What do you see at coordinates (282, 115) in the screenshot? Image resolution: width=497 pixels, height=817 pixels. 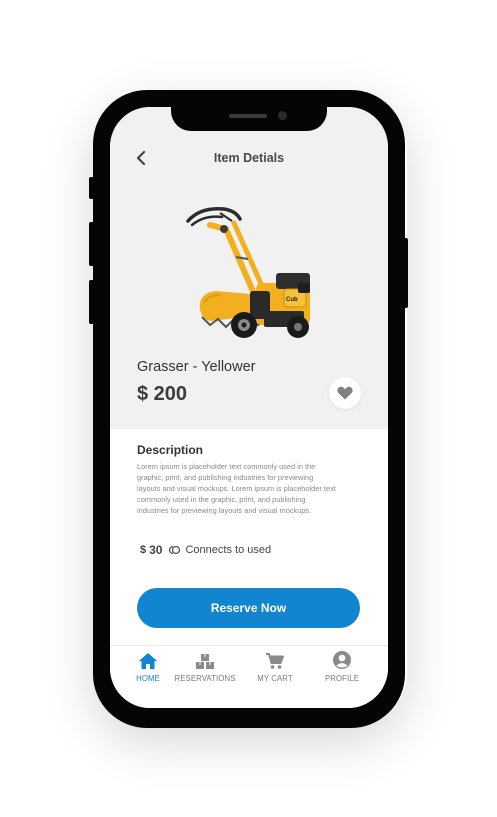 I see `front-camera` at bounding box center [282, 115].